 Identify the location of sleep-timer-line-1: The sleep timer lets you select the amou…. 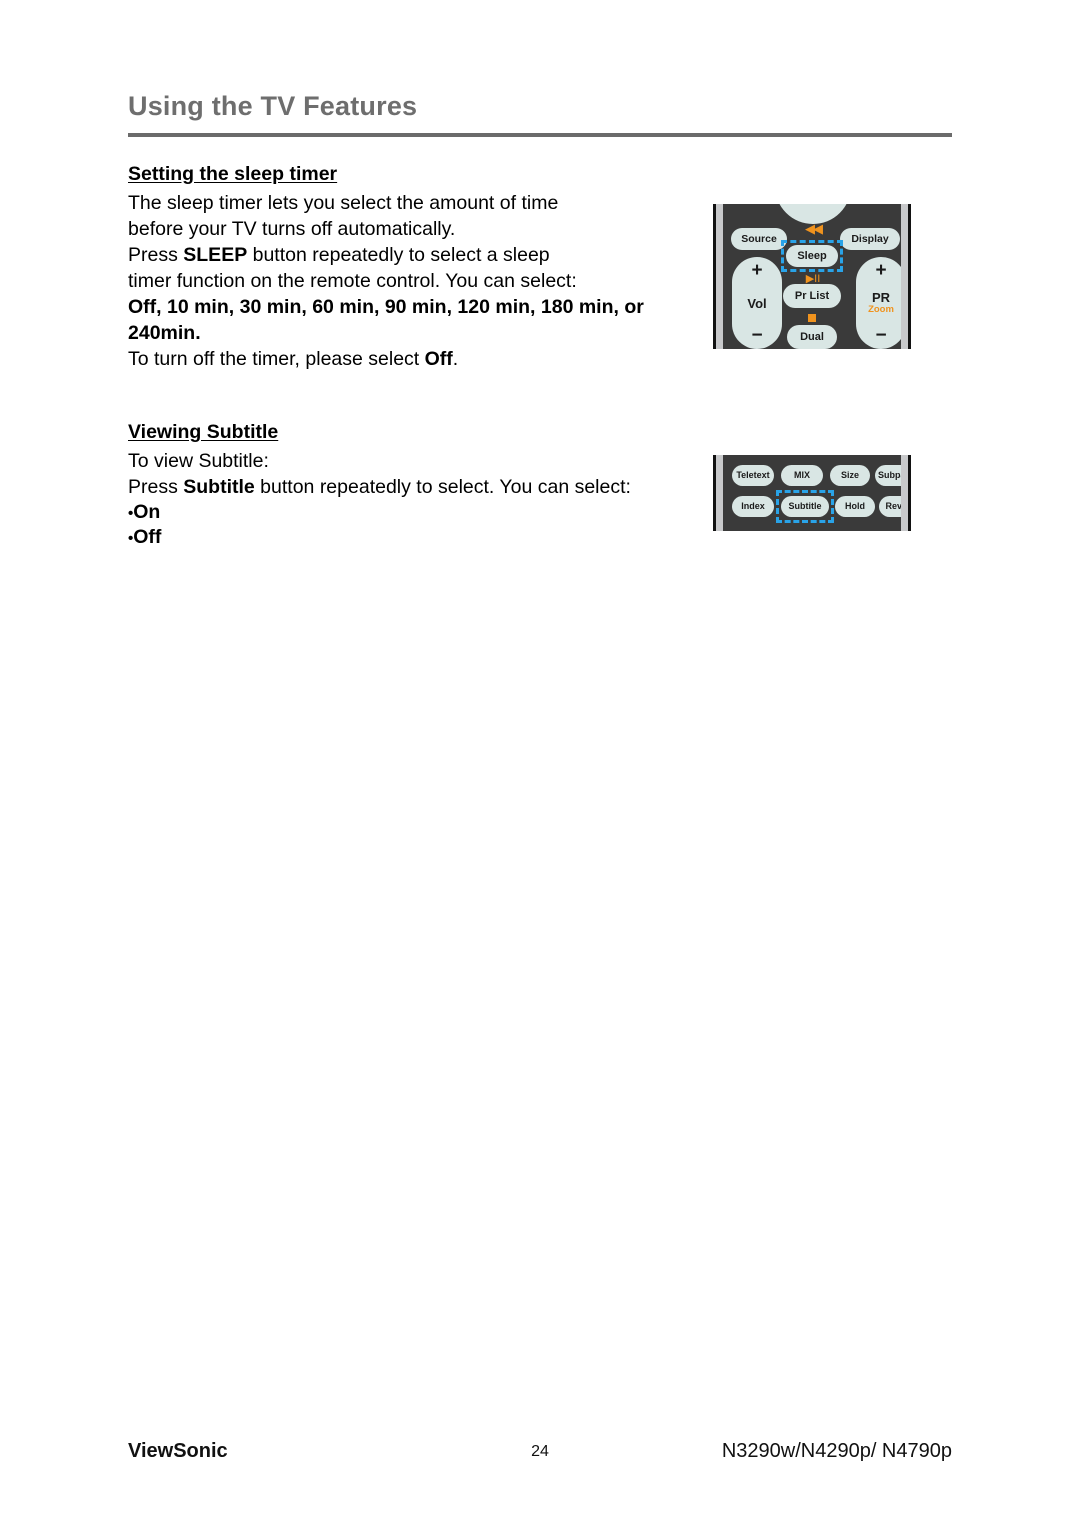
(343, 202).